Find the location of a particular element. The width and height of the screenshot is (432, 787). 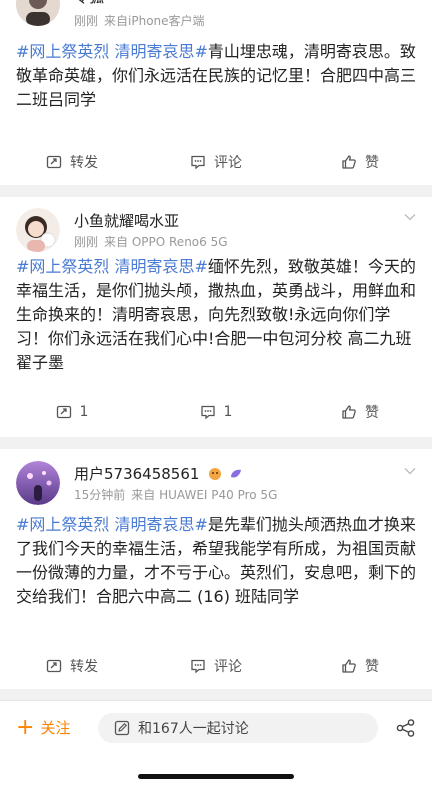

post-source: 来自 OPPO Reno6 5G is located at coordinates (166, 242).